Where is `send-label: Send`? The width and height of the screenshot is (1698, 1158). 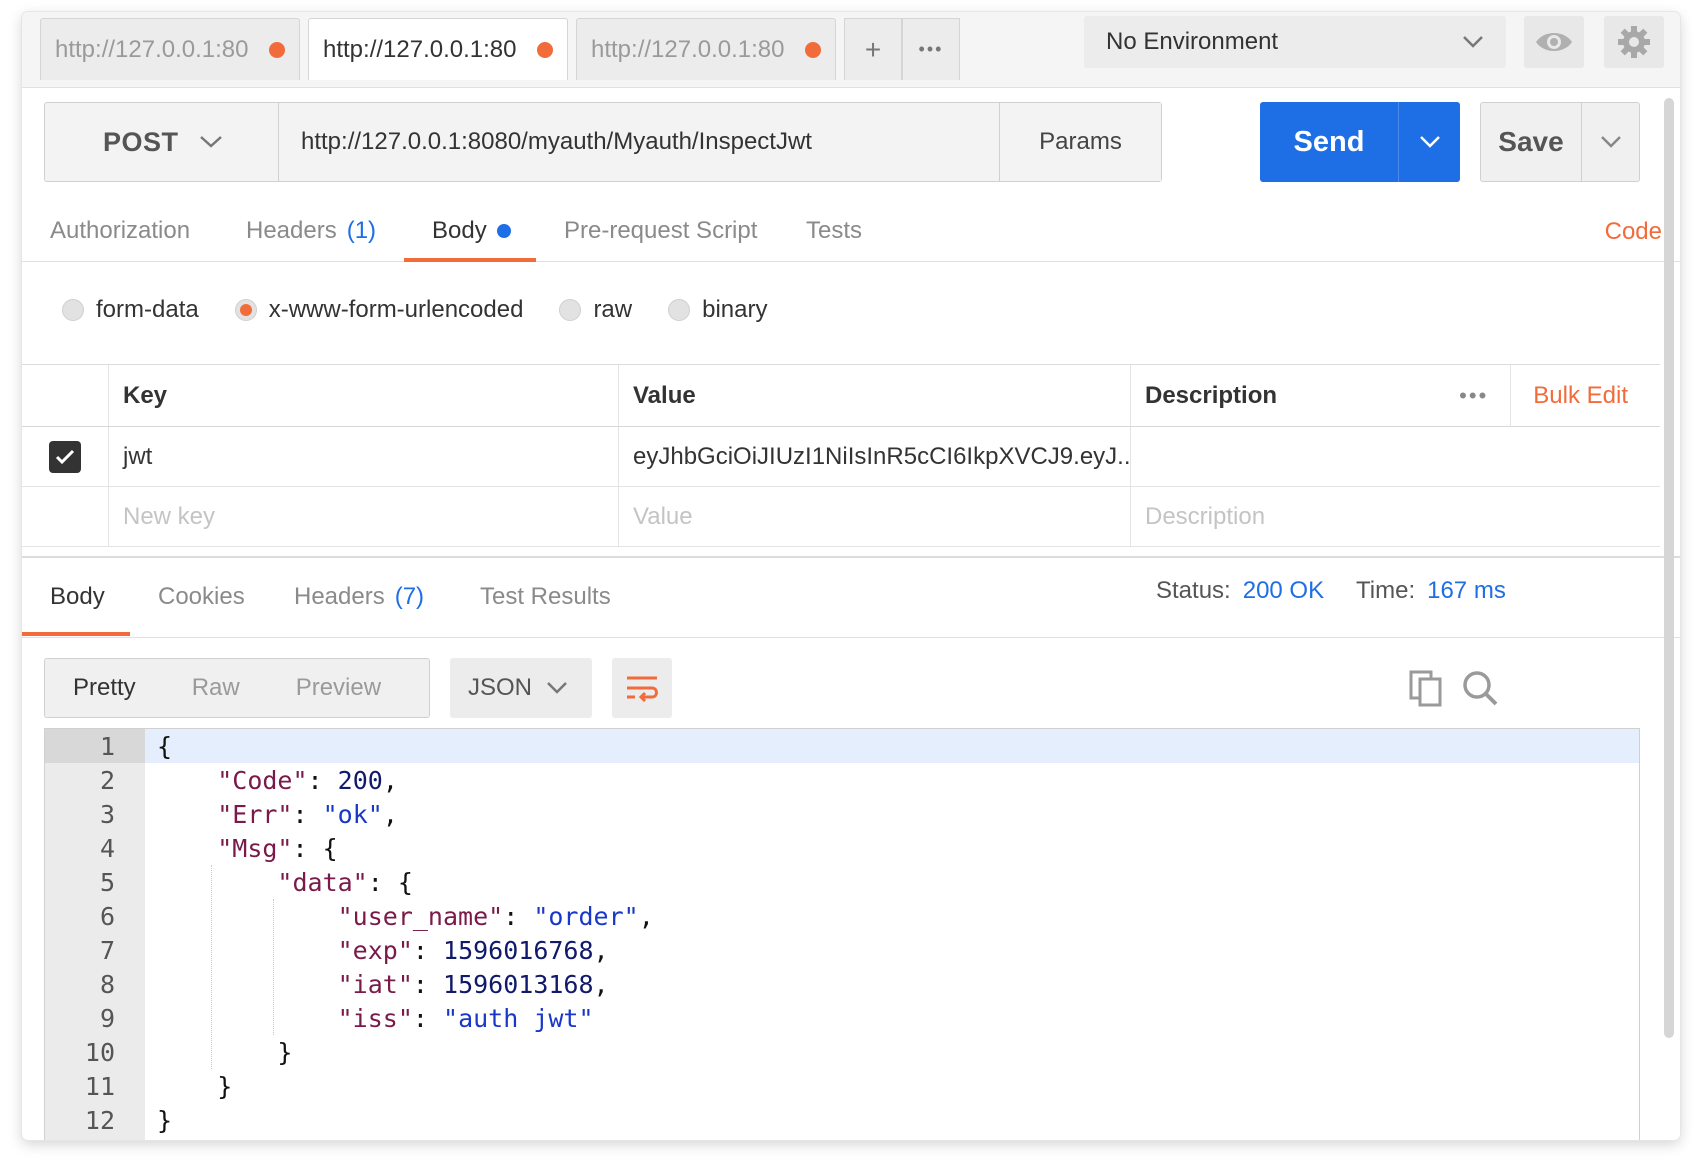
send-label: Send is located at coordinates (1329, 141).